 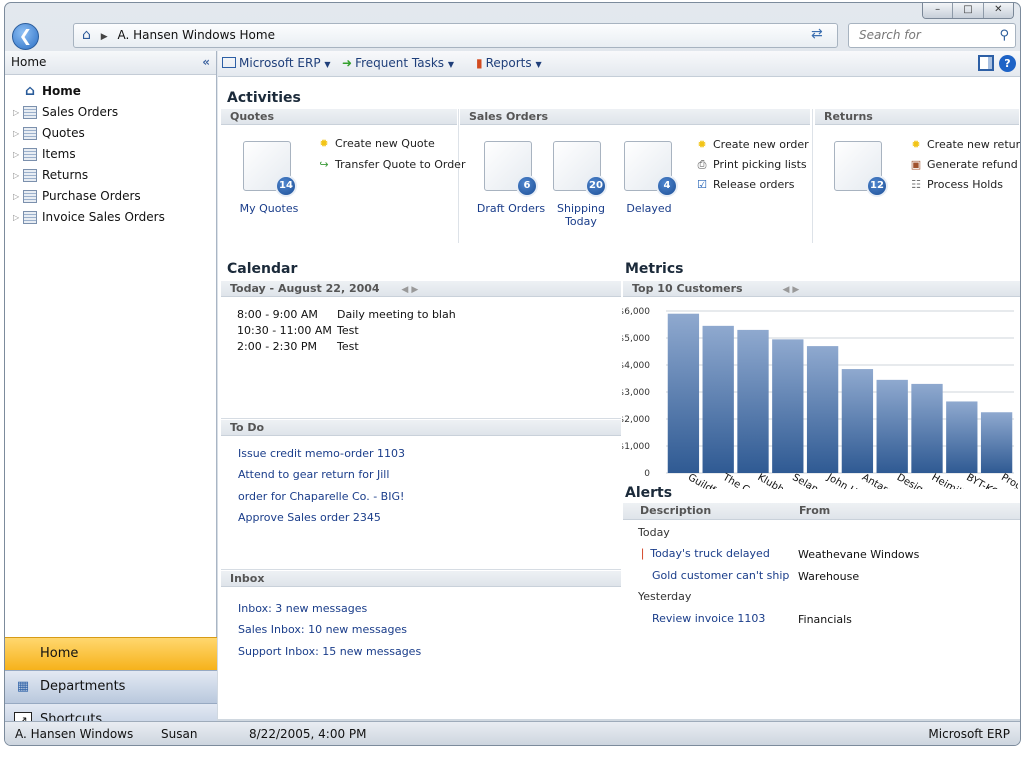 What do you see at coordinates (322, 629) in the screenshot?
I see `inbox-item: Sales Inbox: 10 new messages` at bounding box center [322, 629].